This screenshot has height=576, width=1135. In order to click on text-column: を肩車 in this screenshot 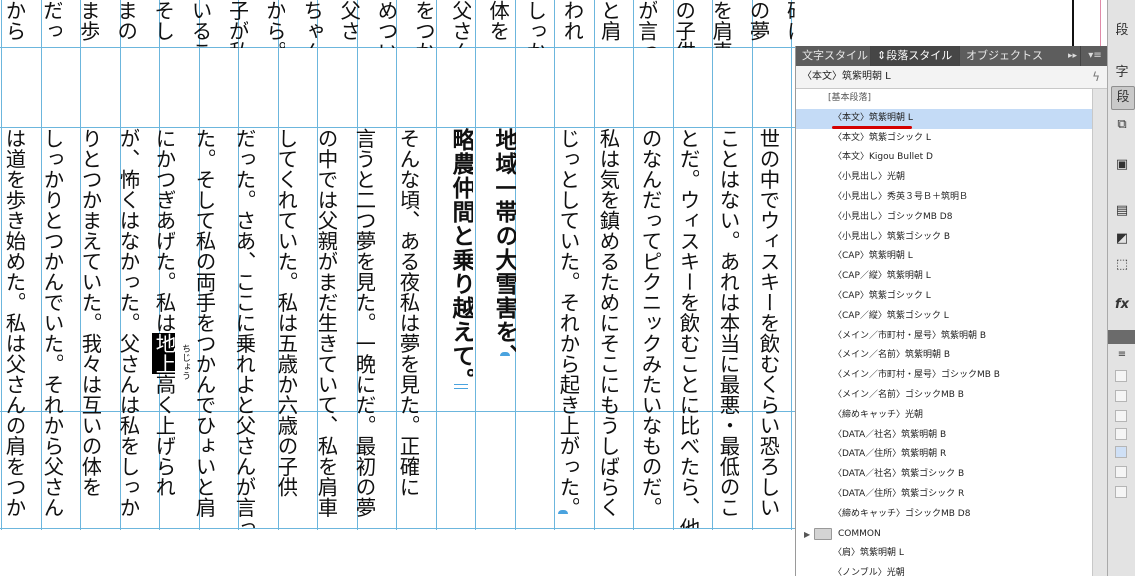, I will do `click(720, 24)`.